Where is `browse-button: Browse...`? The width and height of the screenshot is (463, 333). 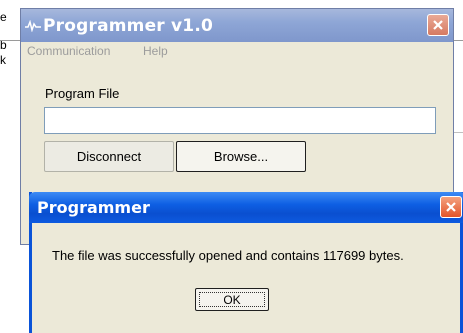 browse-button: Browse... is located at coordinates (241, 156).